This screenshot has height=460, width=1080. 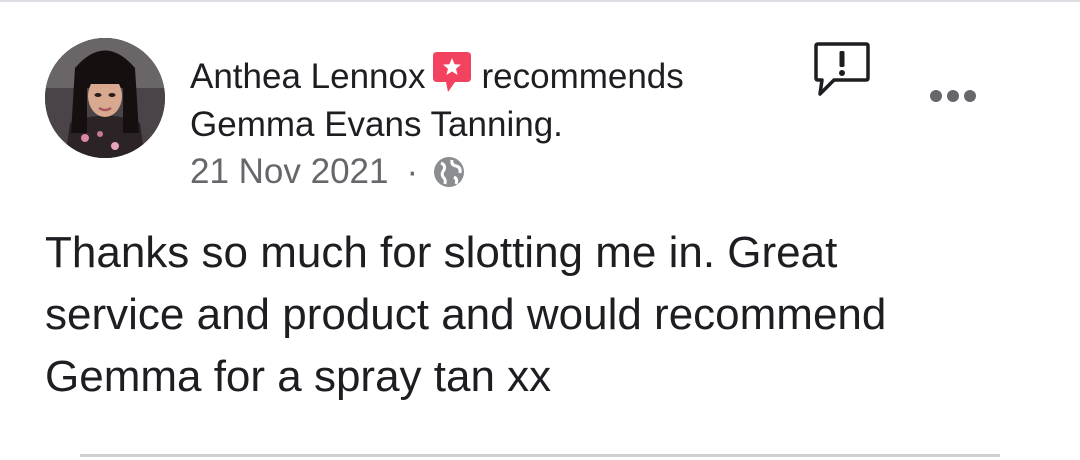 What do you see at coordinates (449, 172) in the screenshot?
I see `globe-icon` at bounding box center [449, 172].